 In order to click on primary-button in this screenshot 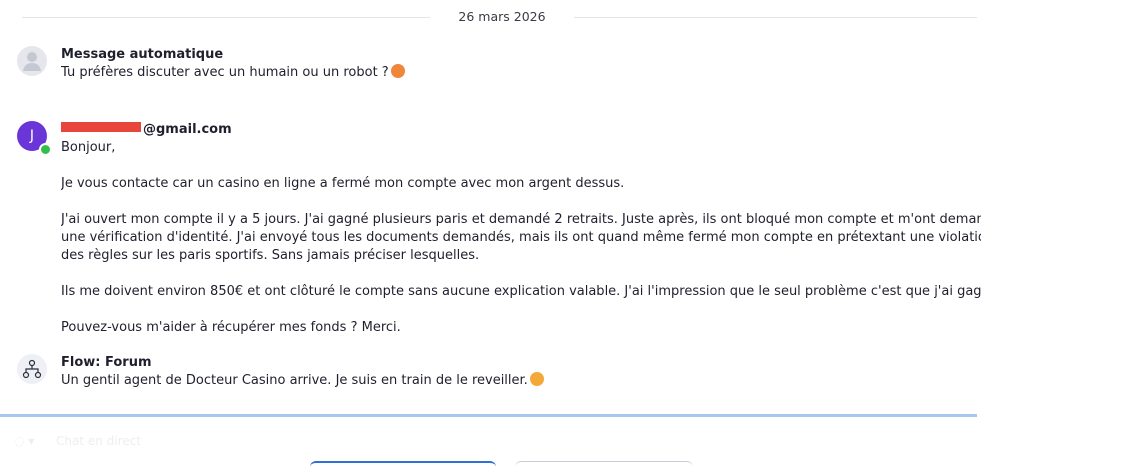, I will do `click(403, 467)`.